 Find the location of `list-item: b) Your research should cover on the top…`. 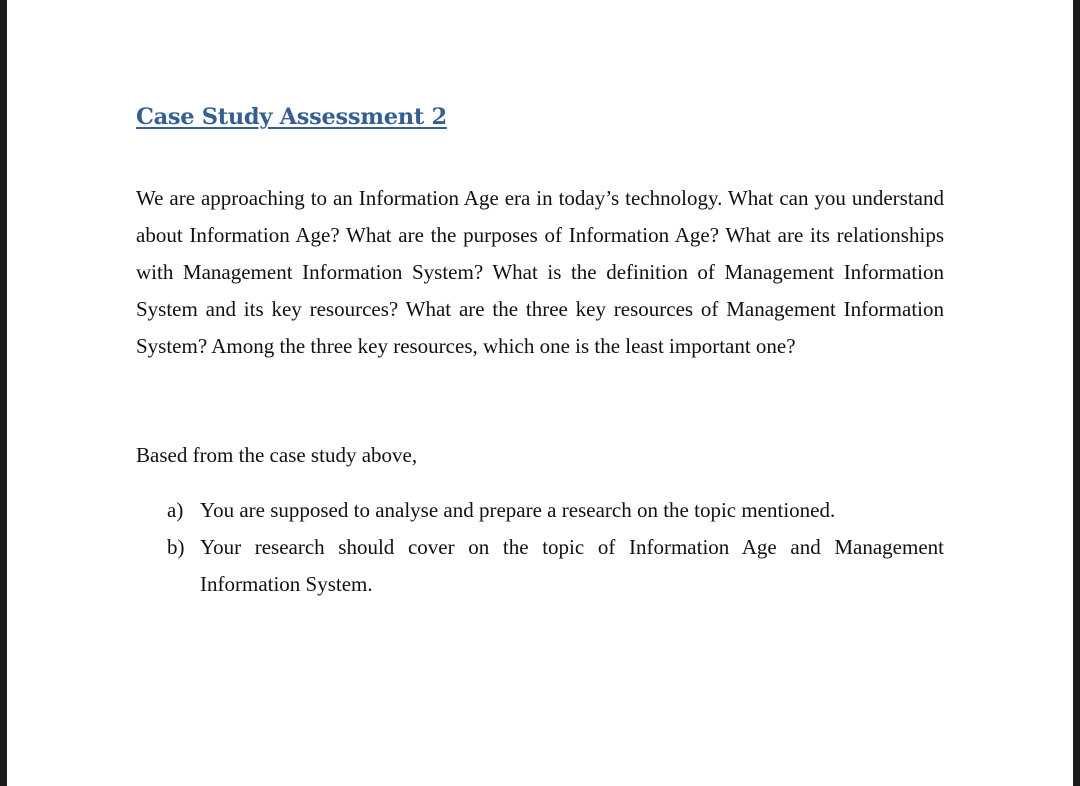

list-item: b) Your research should cover on the top… is located at coordinates (555, 566).